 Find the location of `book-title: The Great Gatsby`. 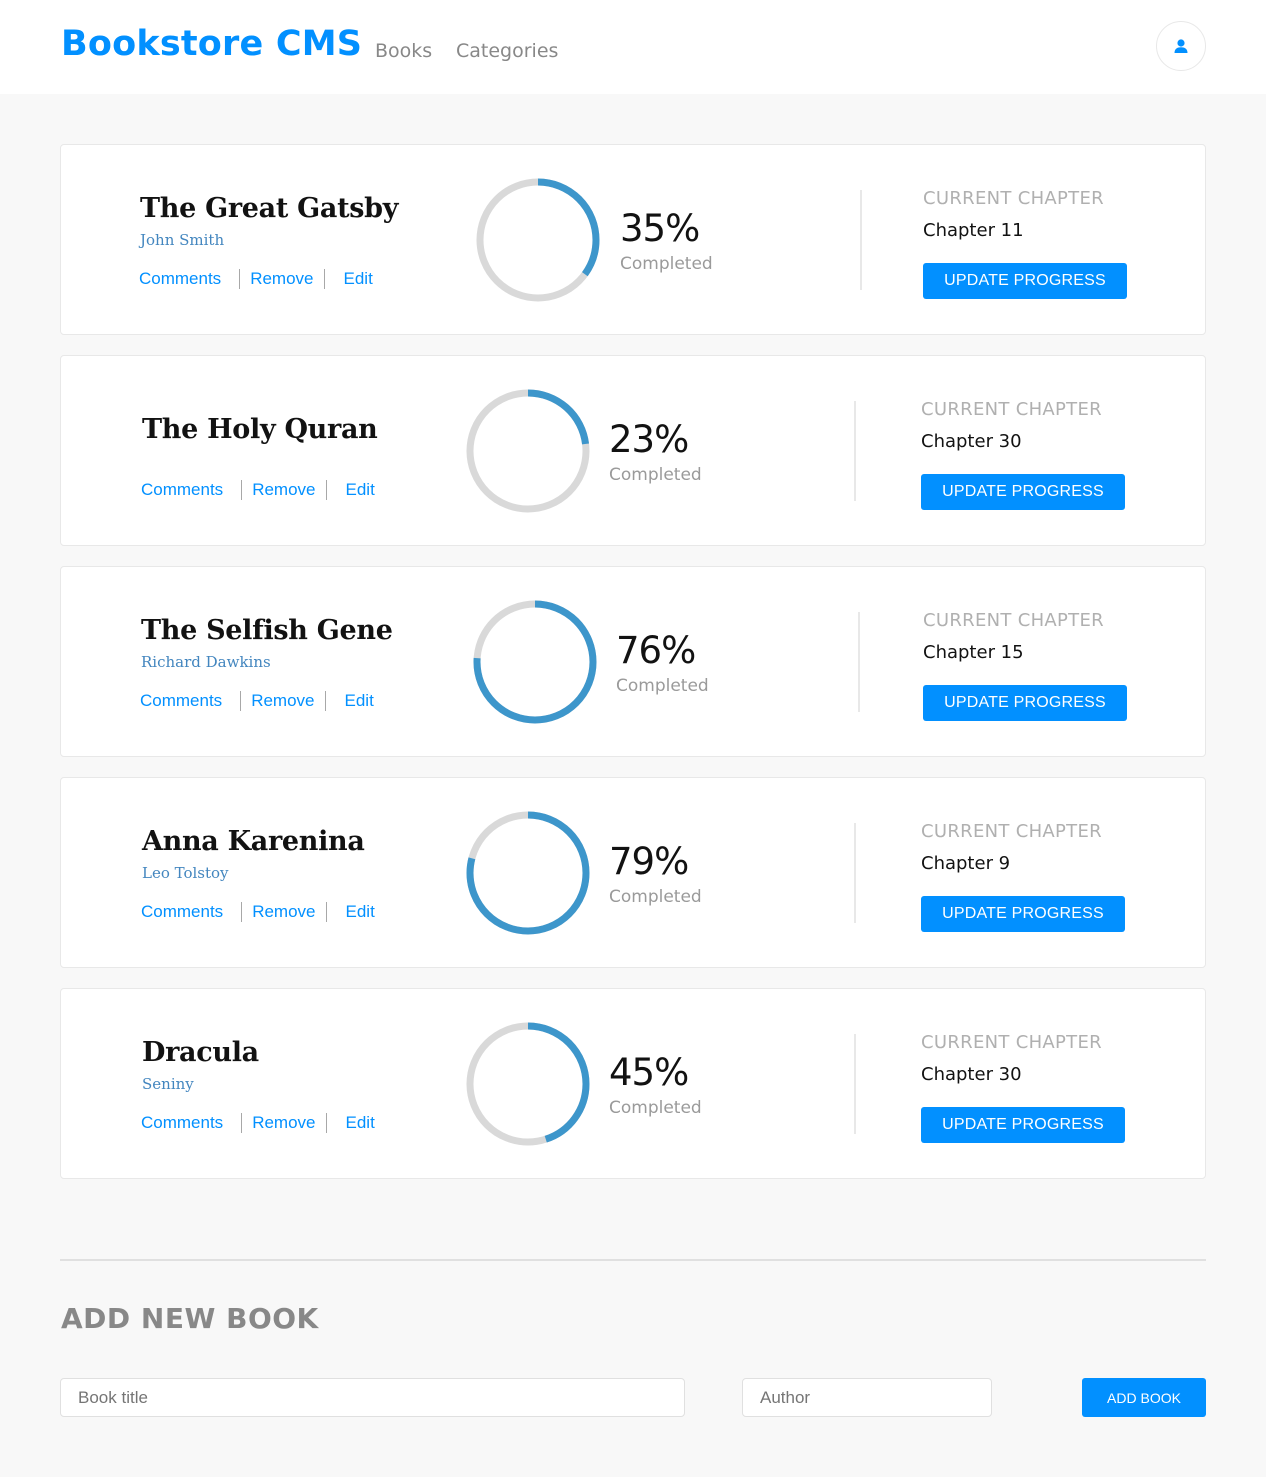

book-title: The Great Gatsby is located at coordinates (269, 208).